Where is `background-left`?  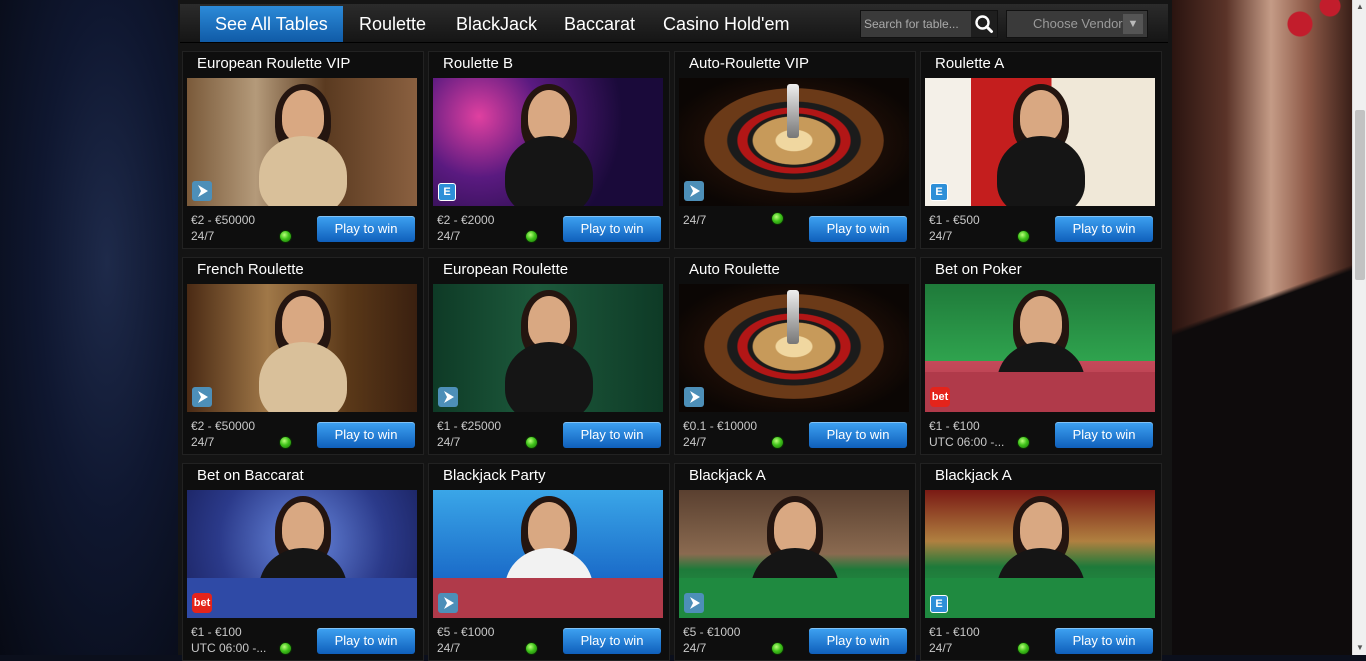 background-left is located at coordinates (89, 327).